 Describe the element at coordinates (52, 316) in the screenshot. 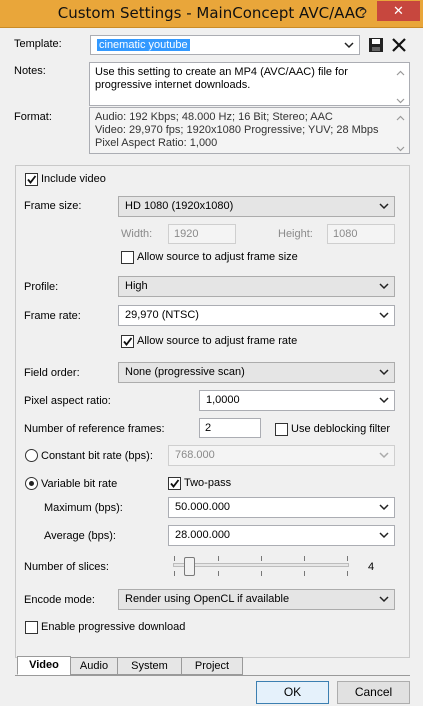

I see `frame-rate-label: Frame rate:` at that location.